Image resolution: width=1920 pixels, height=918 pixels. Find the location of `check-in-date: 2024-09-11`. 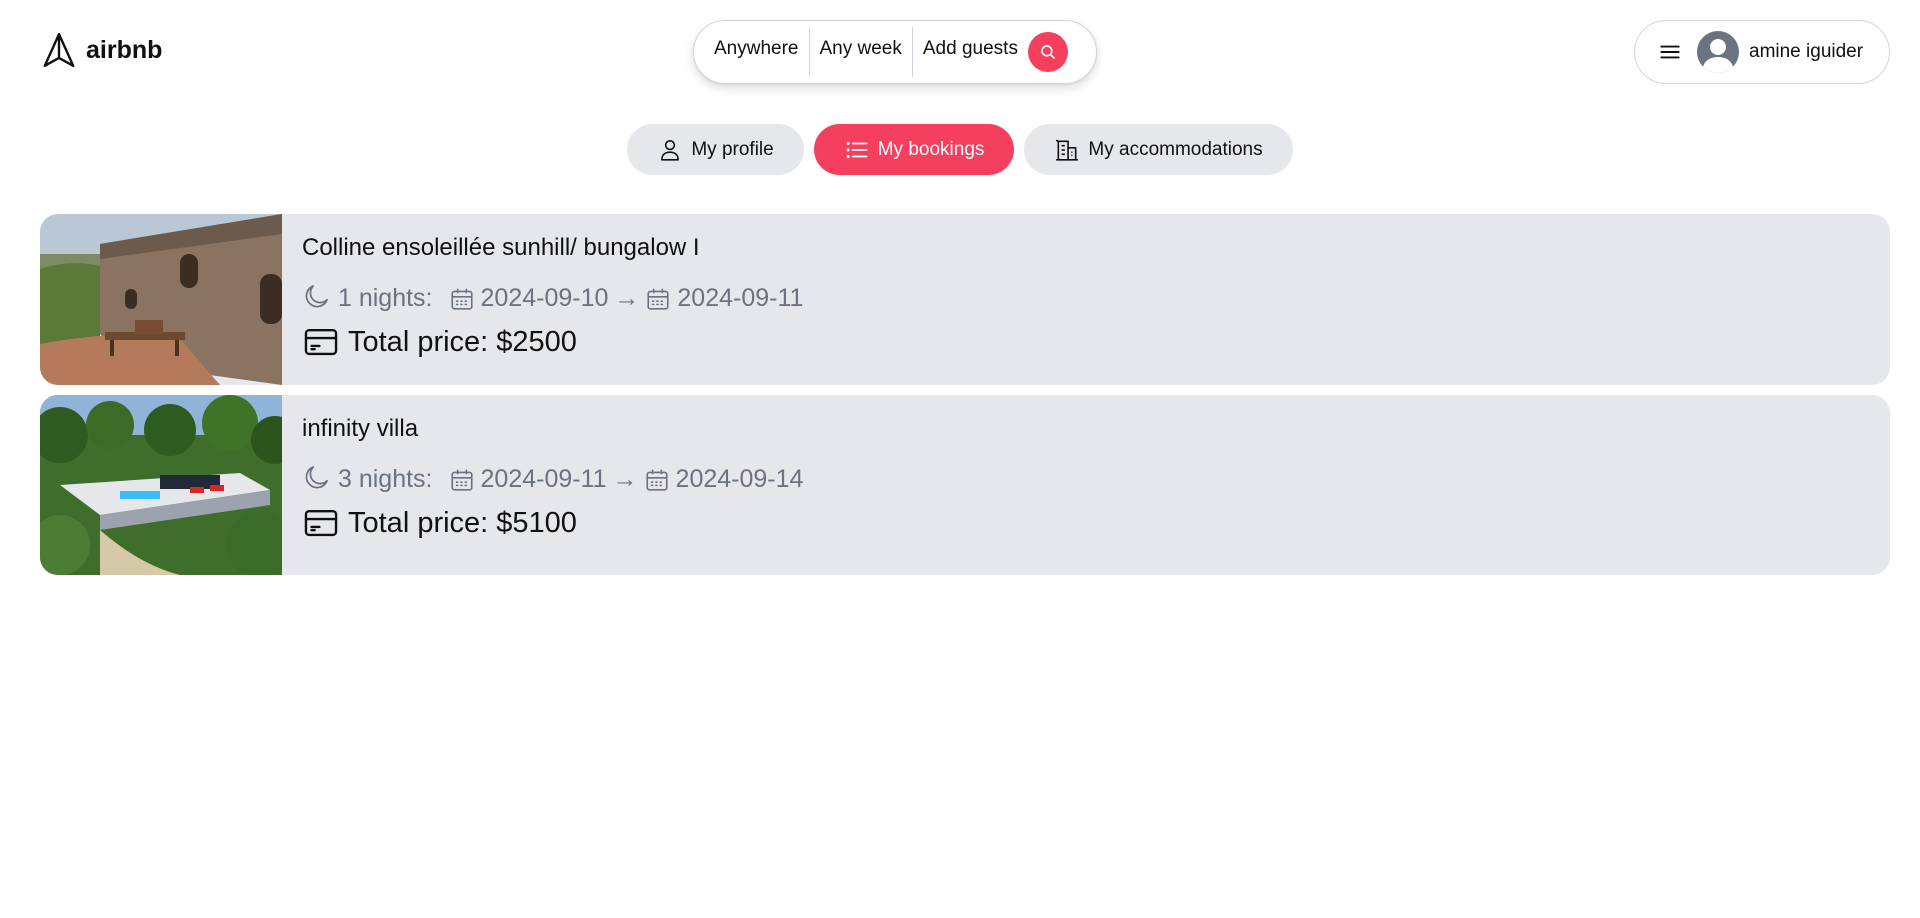

check-in-date: 2024-09-11 is located at coordinates (543, 479).